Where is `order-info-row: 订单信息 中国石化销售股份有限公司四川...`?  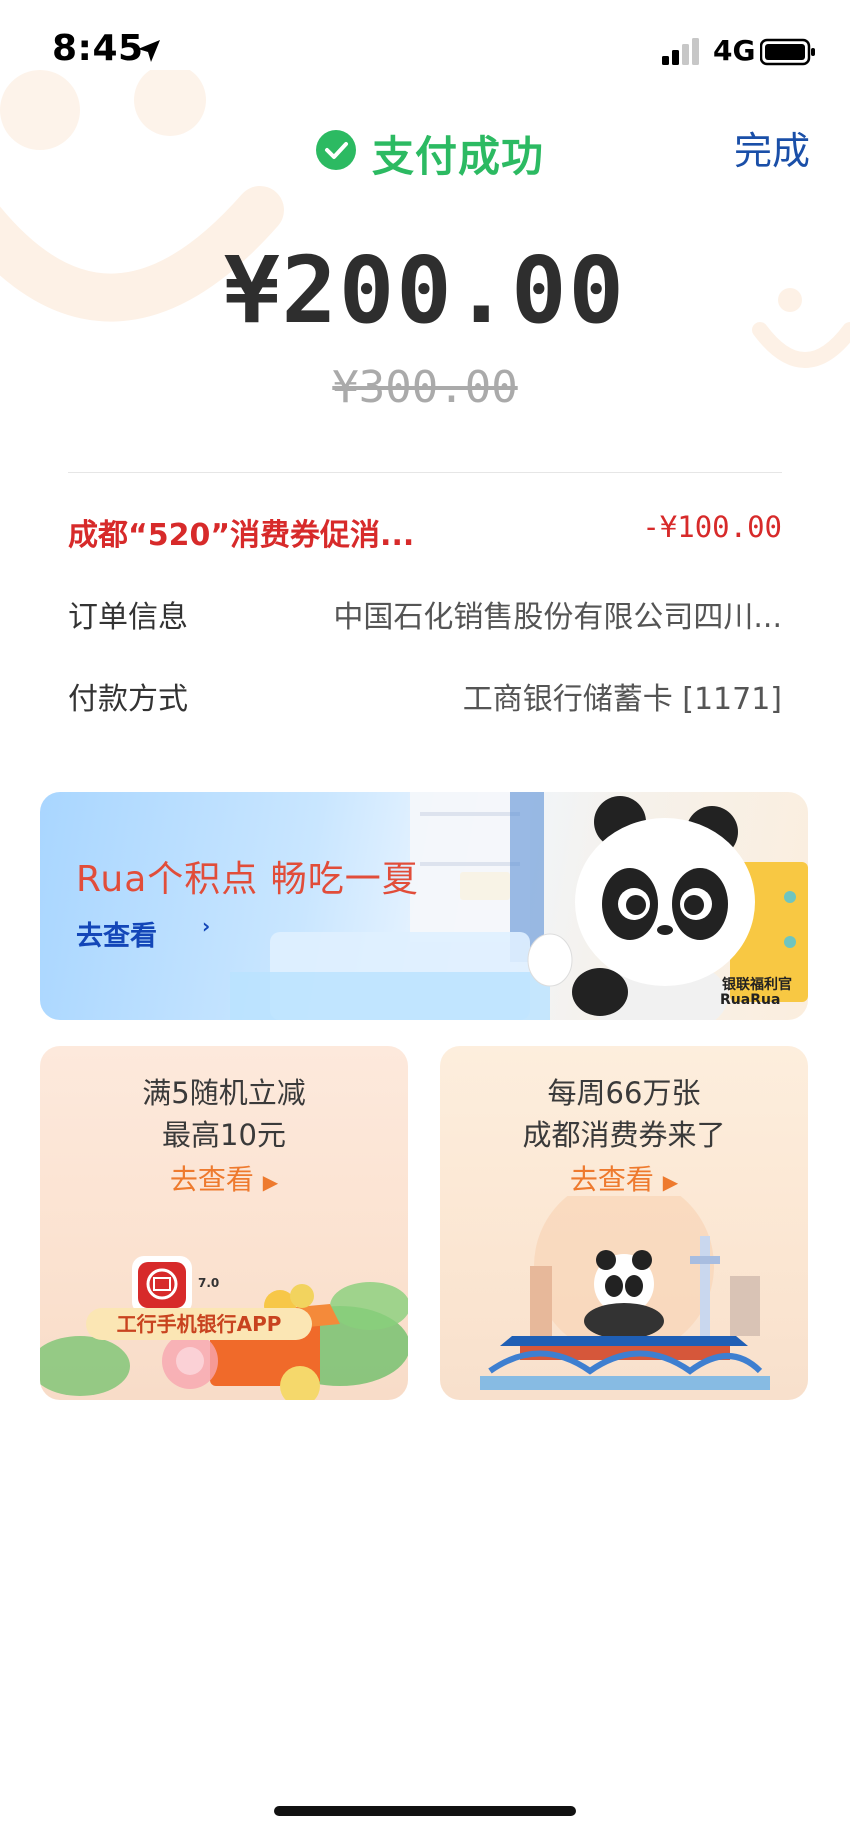 order-info-row: 订单信息 中国石化销售股份有限公司四川... is located at coordinates (425, 616).